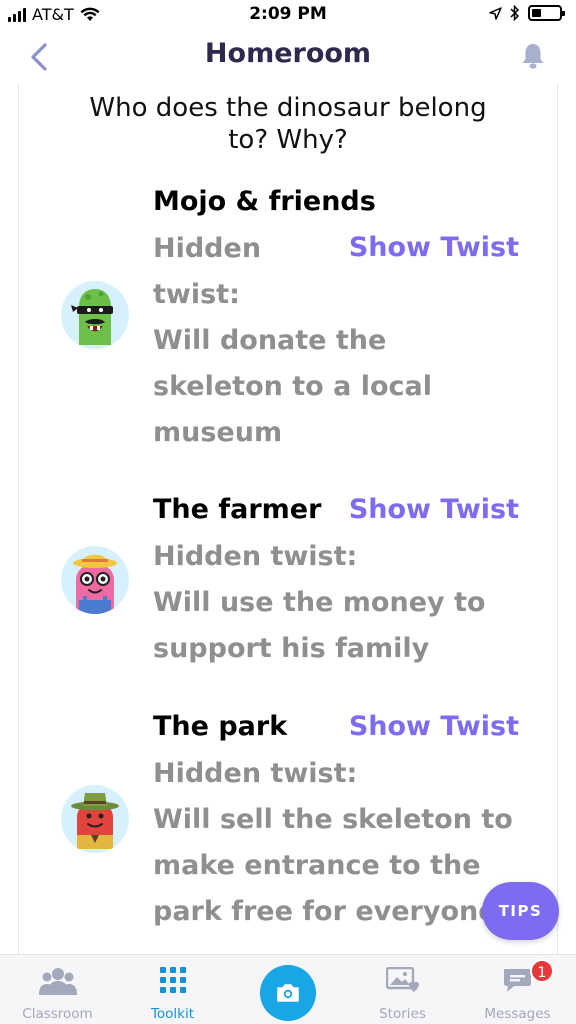  What do you see at coordinates (517, 980) in the screenshot?
I see `chat-bubble-icon` at bounding box center [517, 980].